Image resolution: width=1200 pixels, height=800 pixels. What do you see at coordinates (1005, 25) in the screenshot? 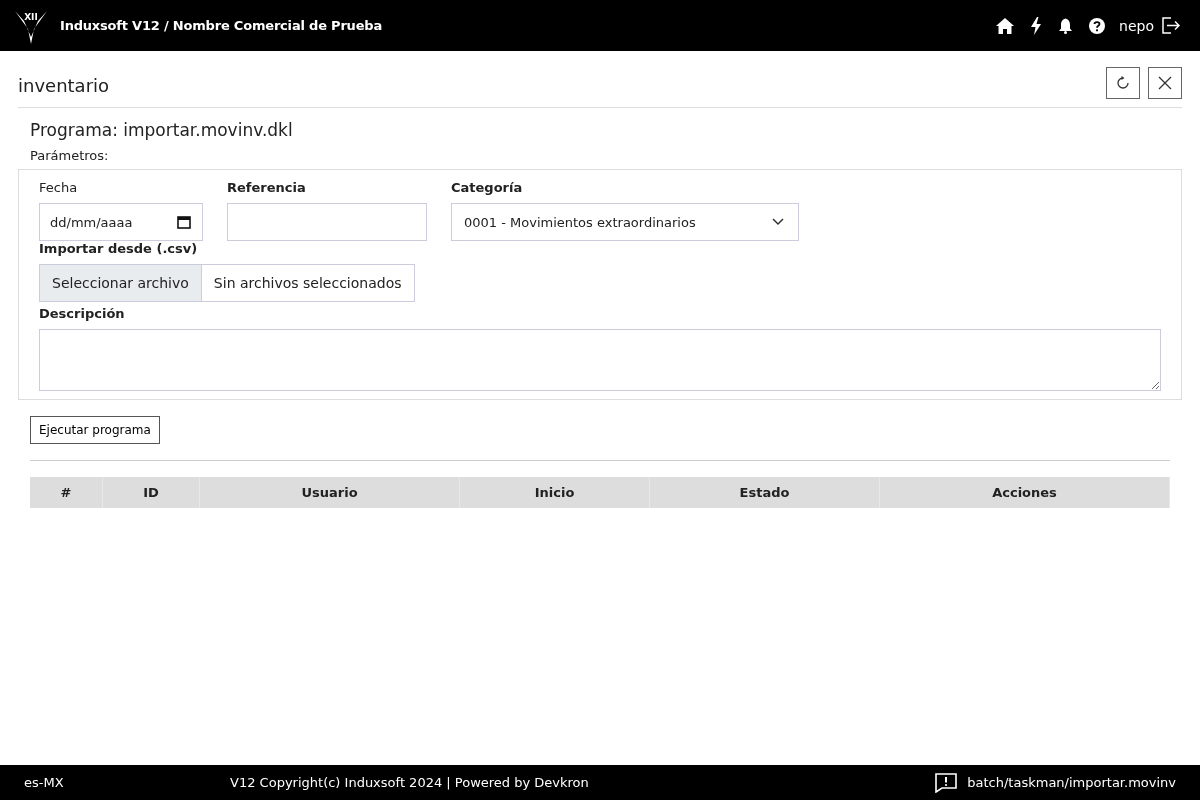
I see `home-icon` at bounding box center [1005, 25].